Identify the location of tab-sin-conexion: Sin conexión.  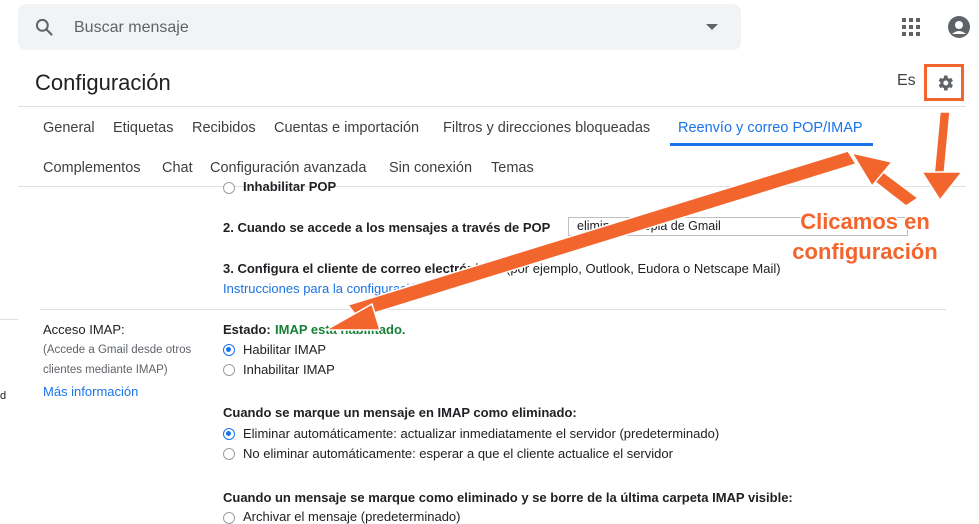
(430, 168).